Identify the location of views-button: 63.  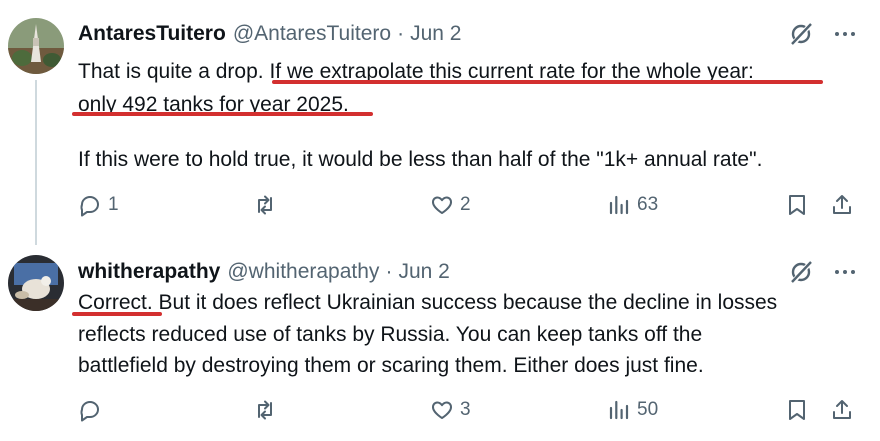
(632, 205).